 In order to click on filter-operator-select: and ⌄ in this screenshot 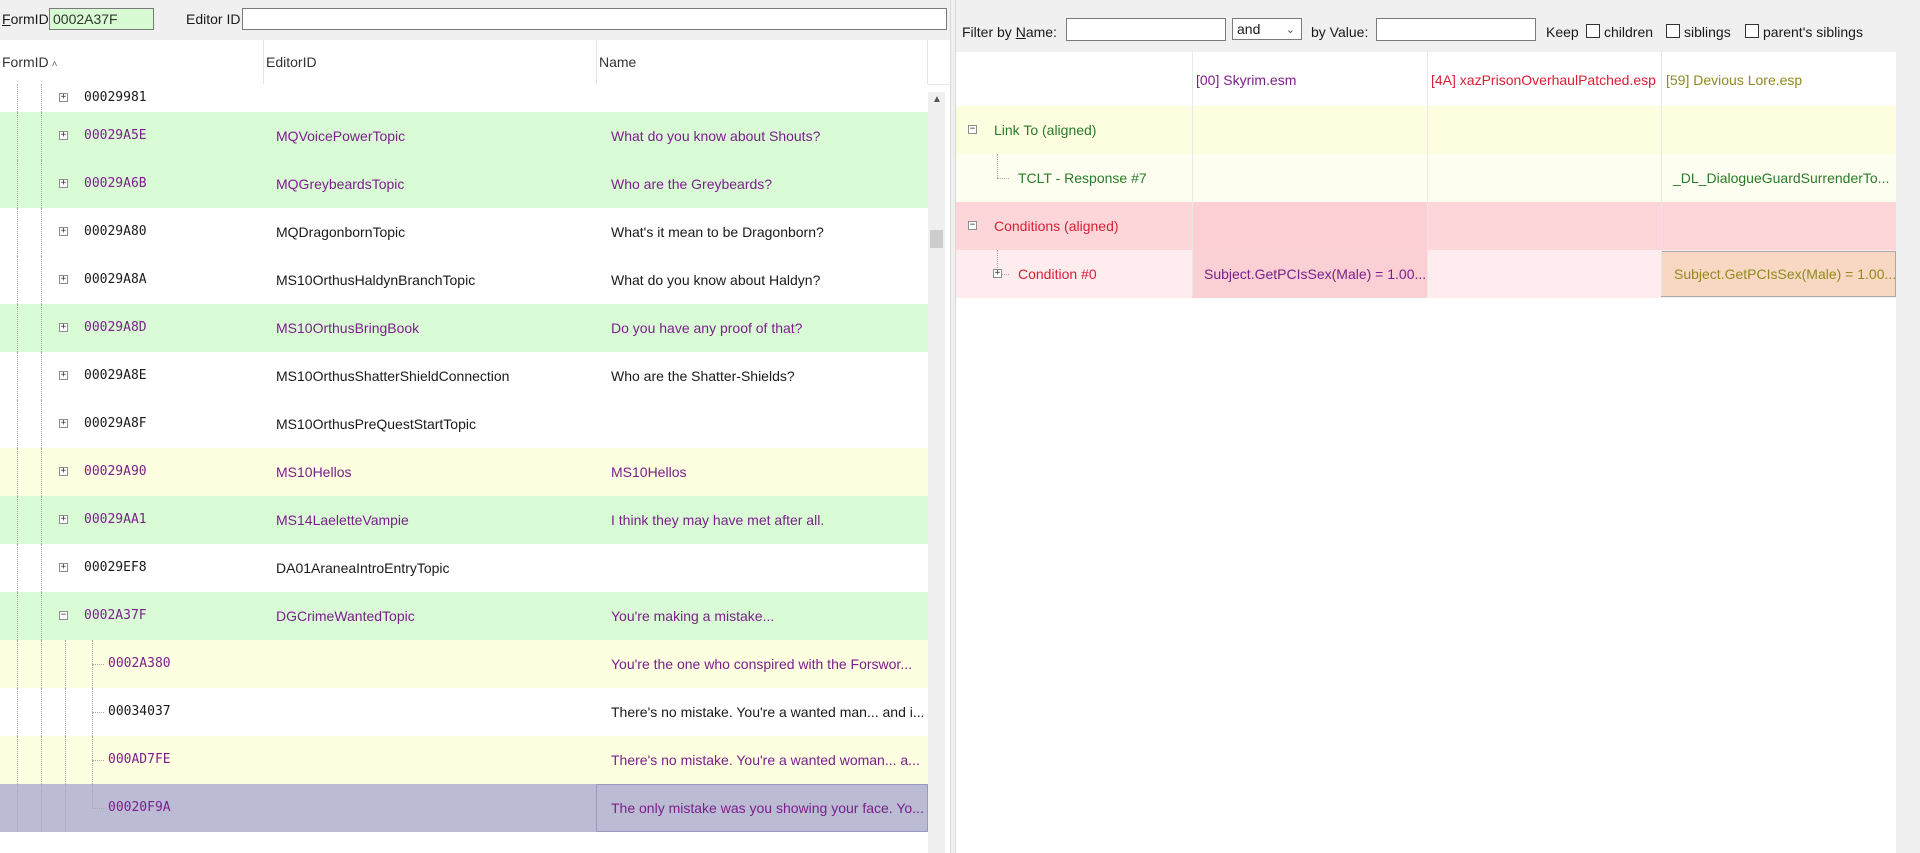, I will do `click(1267, 29)`.